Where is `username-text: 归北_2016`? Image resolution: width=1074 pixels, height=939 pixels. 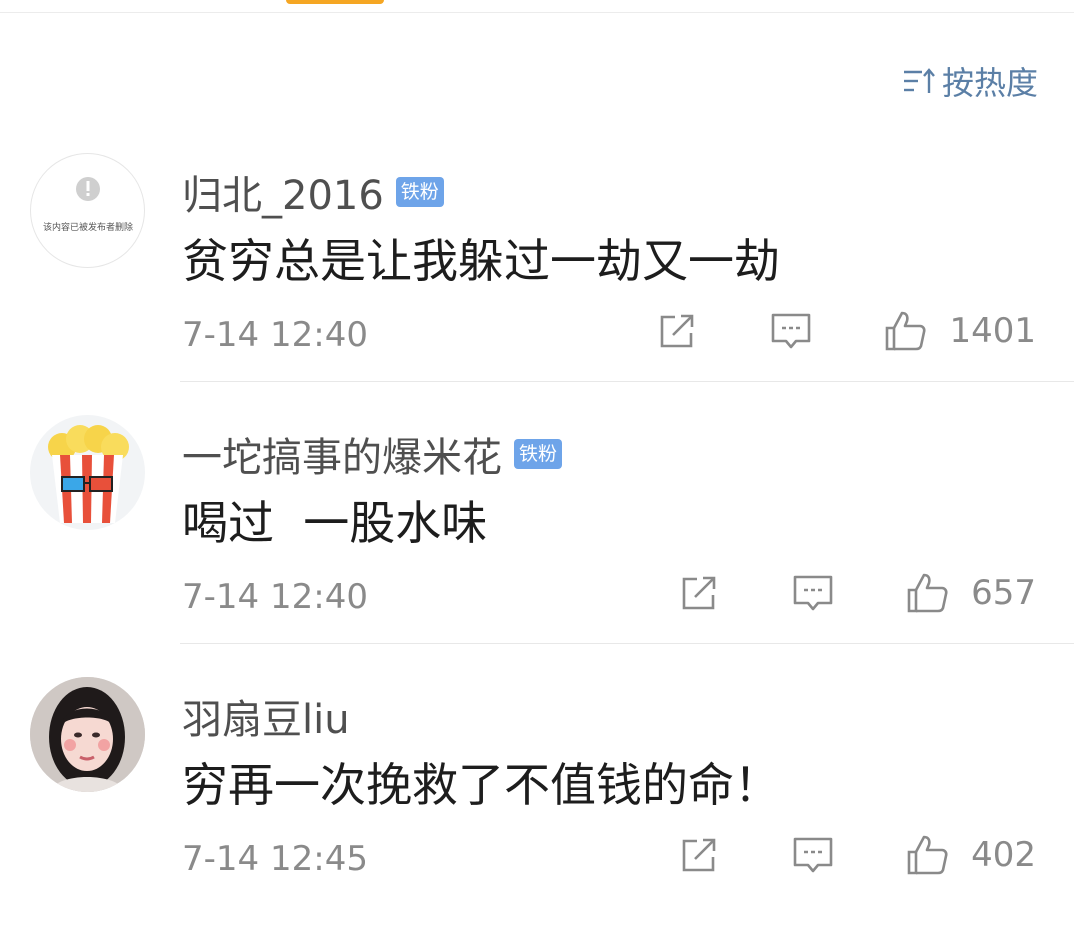 username-text: 归北_2016 is located at coordinates (283, 196).